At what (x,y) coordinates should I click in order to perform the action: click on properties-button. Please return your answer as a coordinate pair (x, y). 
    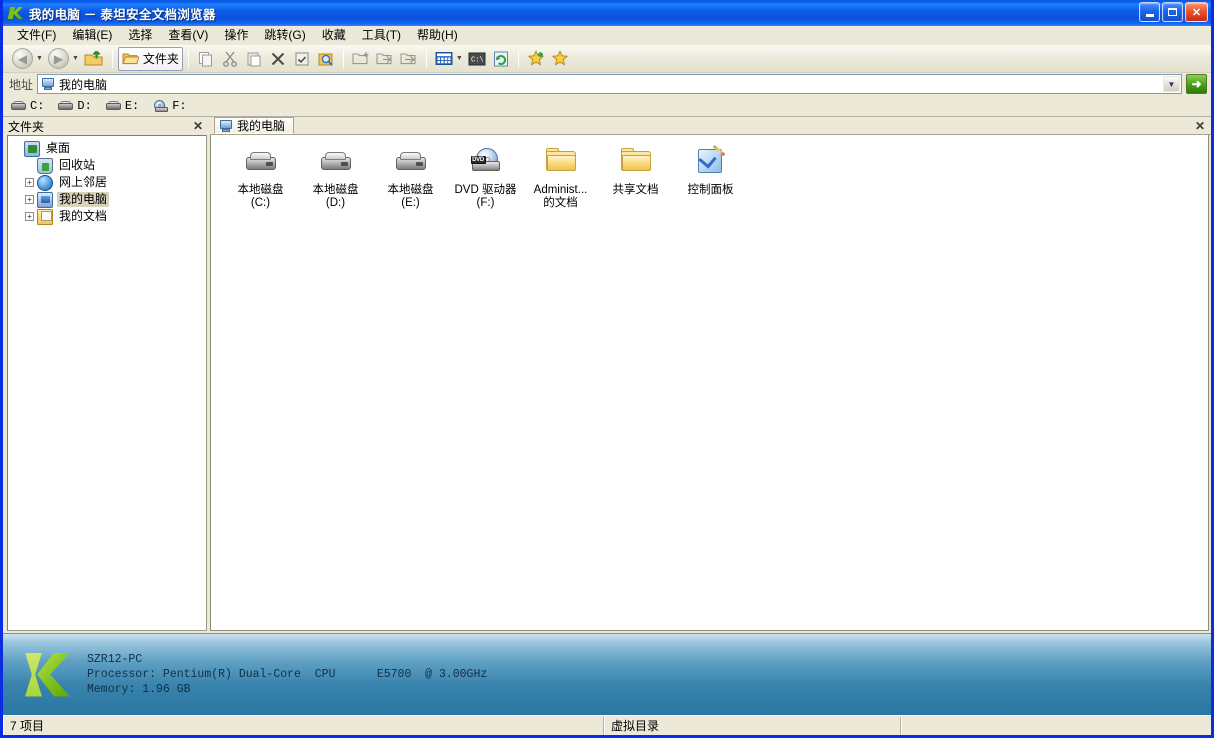
    Looking at the image, I should click on (302, 59).